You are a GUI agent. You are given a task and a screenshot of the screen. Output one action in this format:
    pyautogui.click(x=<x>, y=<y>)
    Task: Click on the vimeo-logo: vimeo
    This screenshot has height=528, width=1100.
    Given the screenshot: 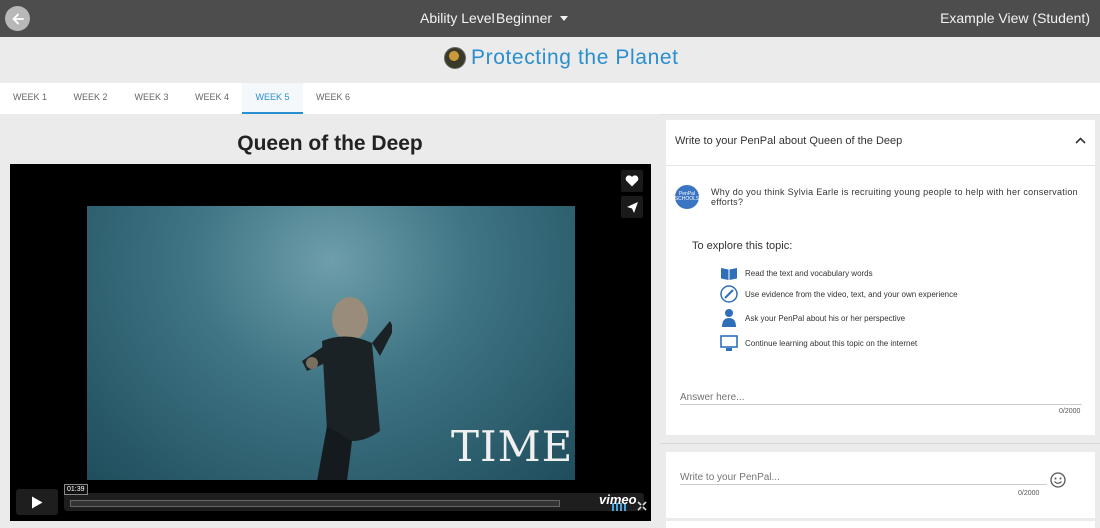 What is the action you would take?
    pyautogui.click(x=618, y=499)
    